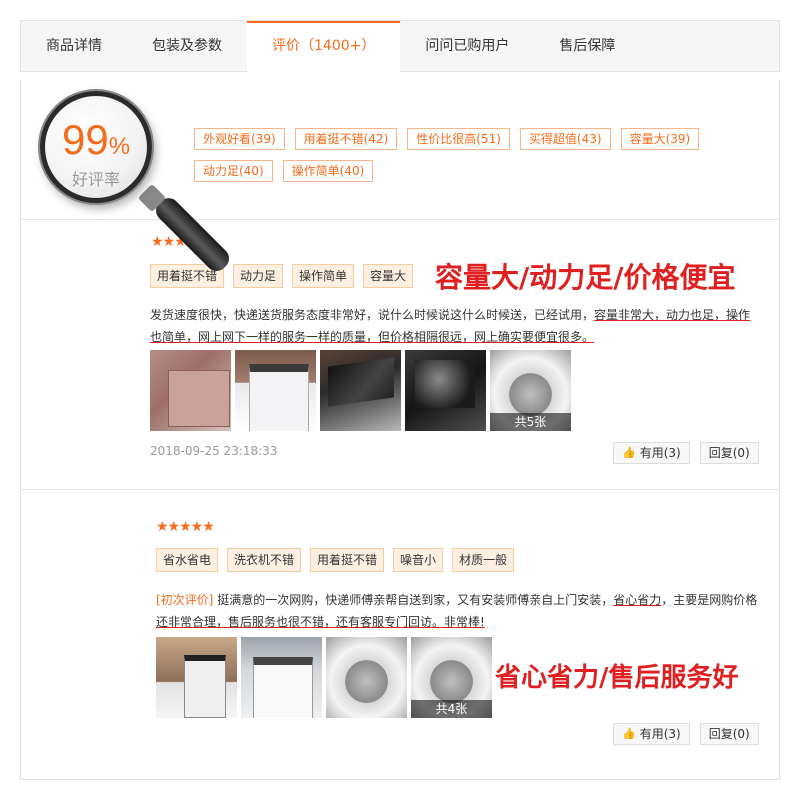 This screenshot has height=800, width=800. What do you see at coordinates (85, 139) in the screenshot?
I see `rate-number: 99` at bounding box center [85, 139].